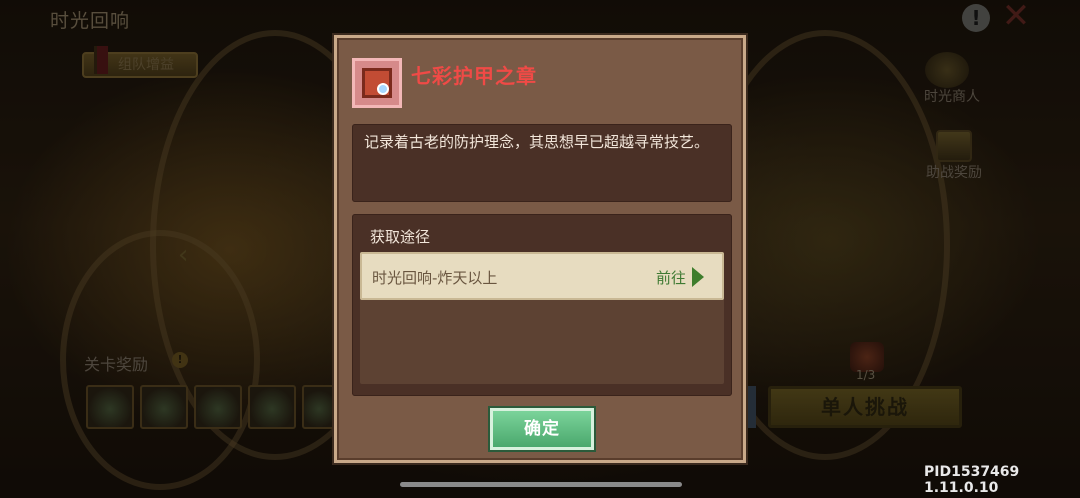 This screenshot has height=498, width=1080. I want to click on item-name: 七彩护甲之章, so click(474, 76).